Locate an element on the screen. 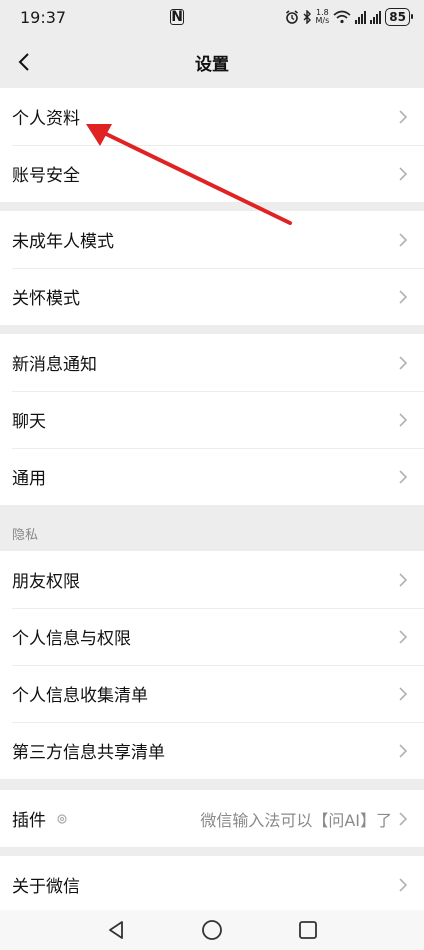  wifi-icon is located at coordinates (342, 17).